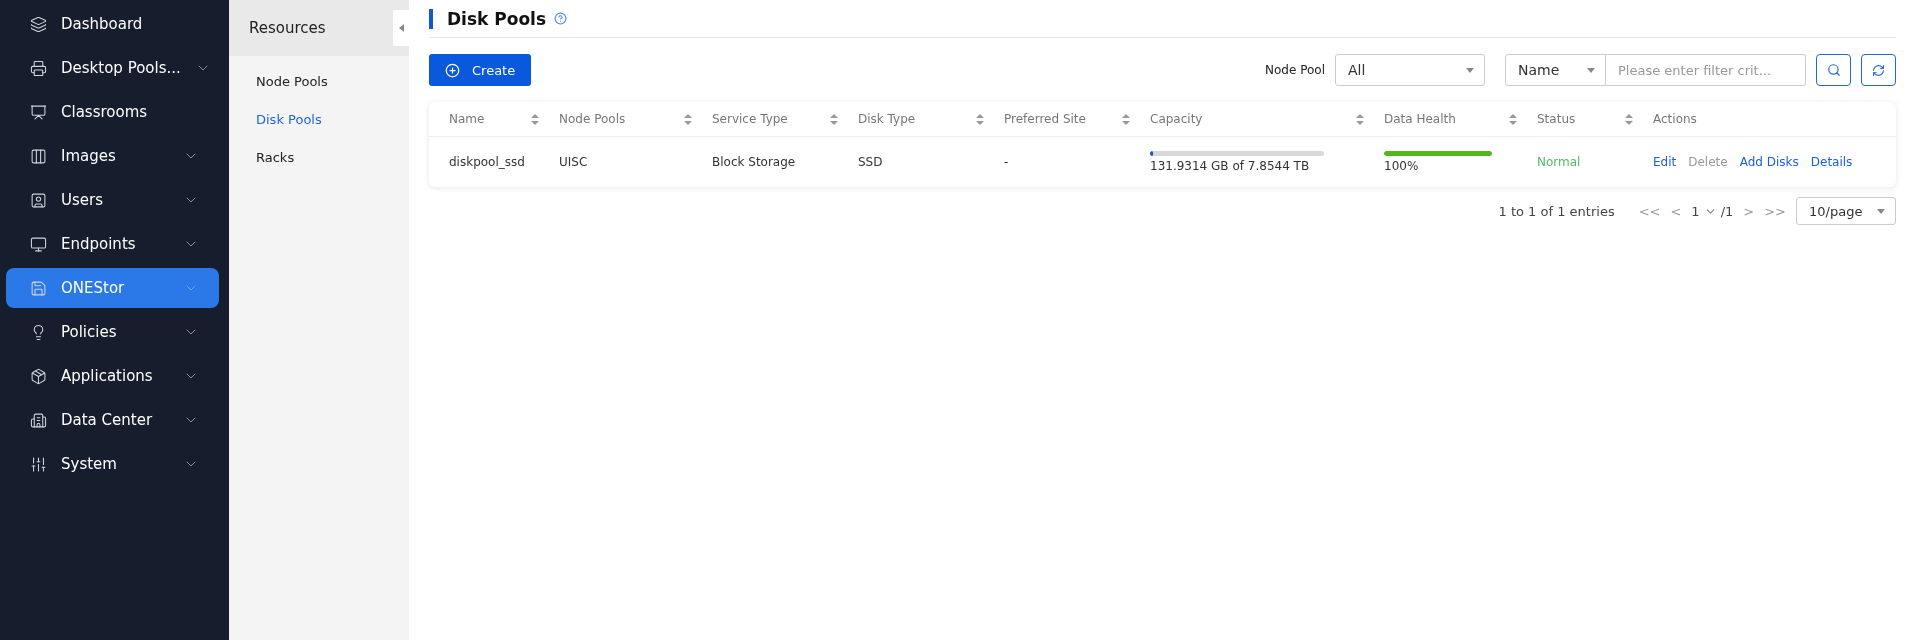  I want to click on action-link: Add Disks, so click(1769, 162).